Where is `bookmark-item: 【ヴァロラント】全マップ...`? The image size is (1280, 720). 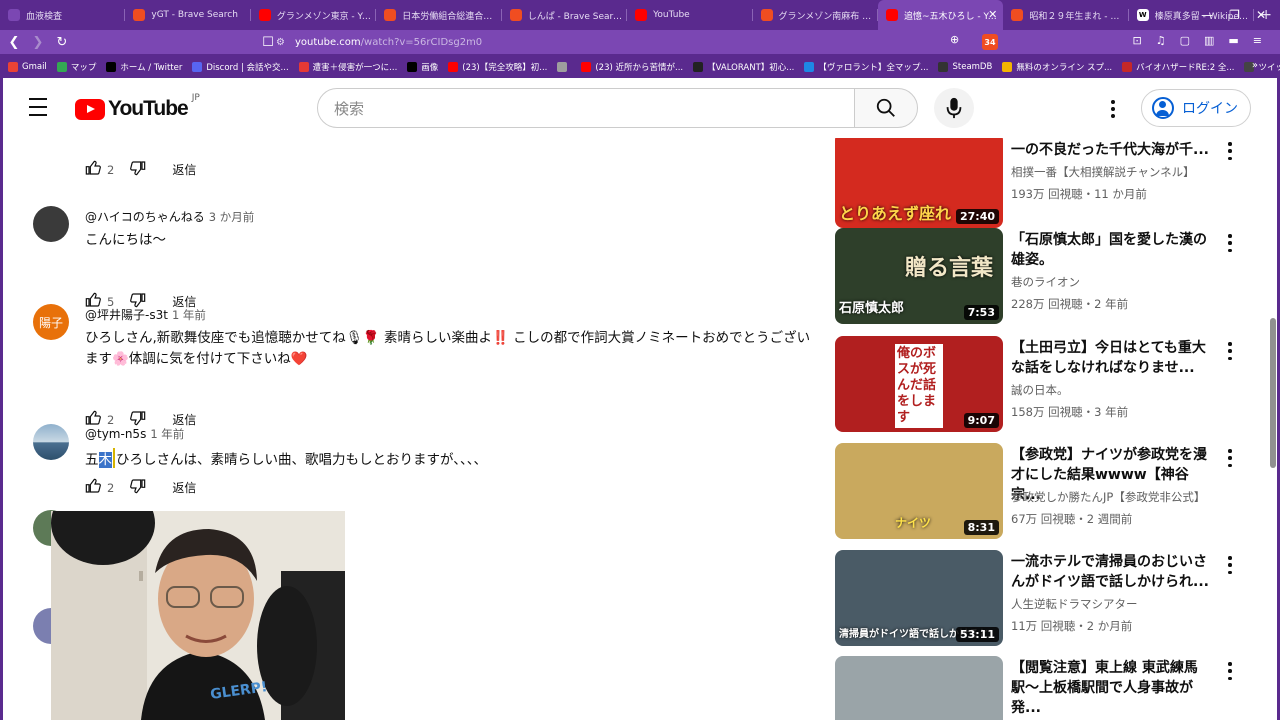 bookmark-item: 【ヴァロラント】全マップ... is located at coordinates (866, 67).